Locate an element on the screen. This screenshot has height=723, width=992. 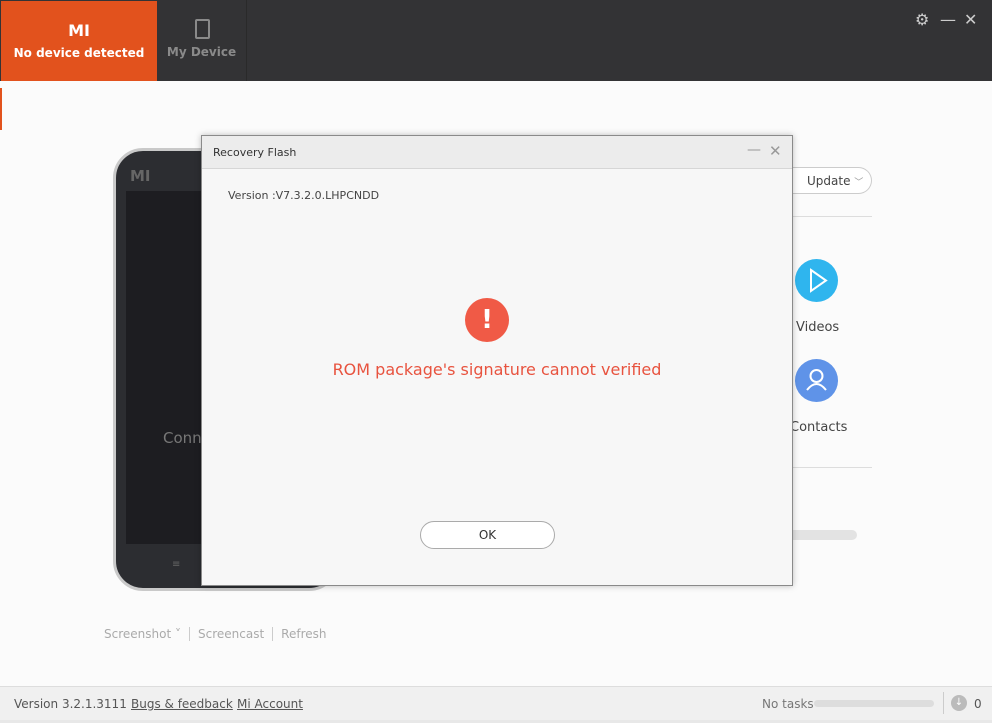
storage-bar is located at coordinates (825, 535).